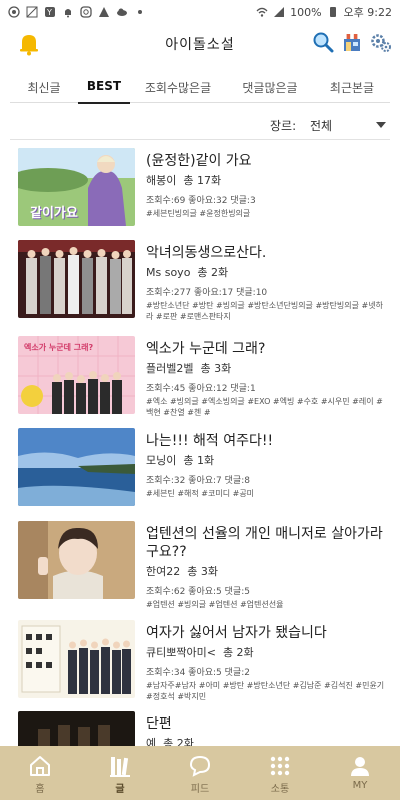 Image resolution: width=400 pixels, height=800 pixels. What do you see at coordinates (161, 180) in the screenshot?
I see `post-author: 해봉이` at bounding box center [161, 180].